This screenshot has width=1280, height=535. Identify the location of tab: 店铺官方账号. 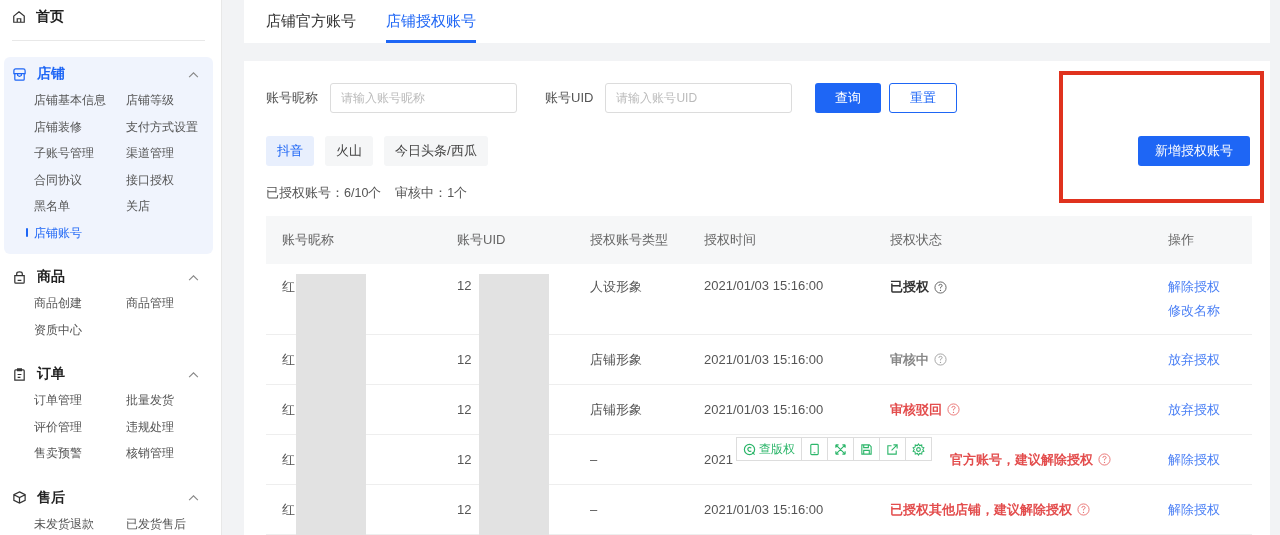
(311, 21).